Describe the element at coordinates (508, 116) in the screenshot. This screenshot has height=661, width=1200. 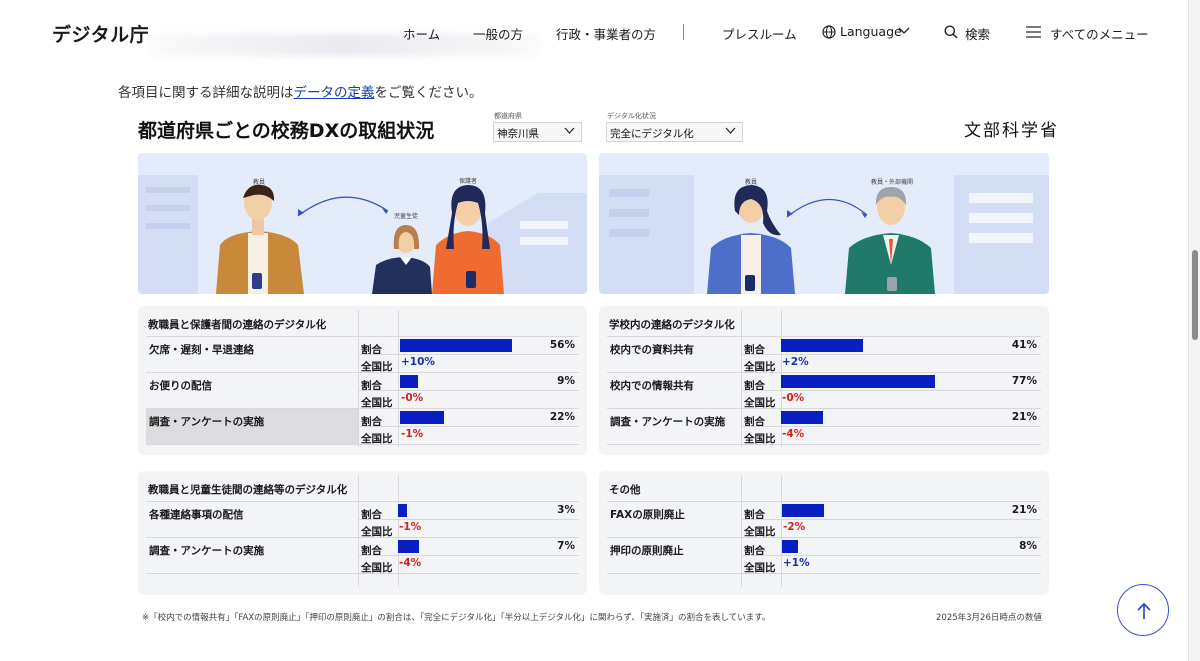
I see `prefecture-label: 都道府県` at that location.